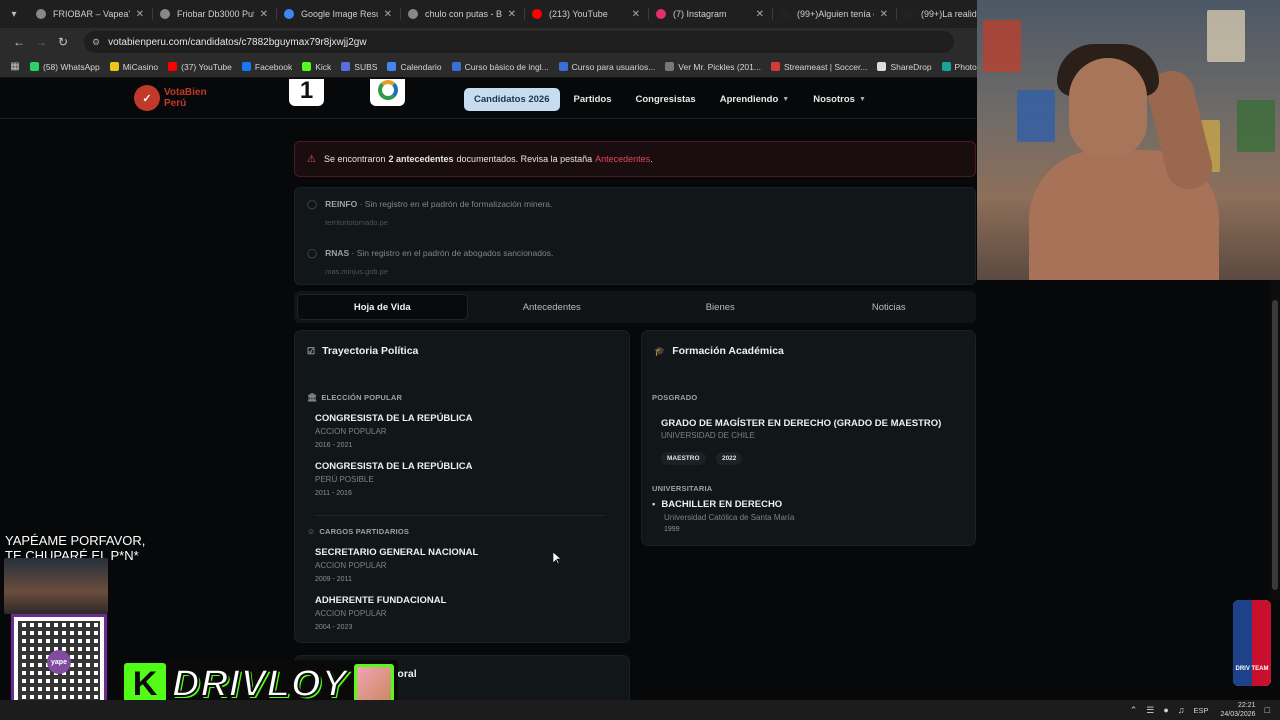 The width and height of the screenshot is (1280, 720). What do you see at coordinates (370, 351) in the screenshot?
I see `trayectoria-title-text: Trayectoria Política` at bounding box center [370, 351].